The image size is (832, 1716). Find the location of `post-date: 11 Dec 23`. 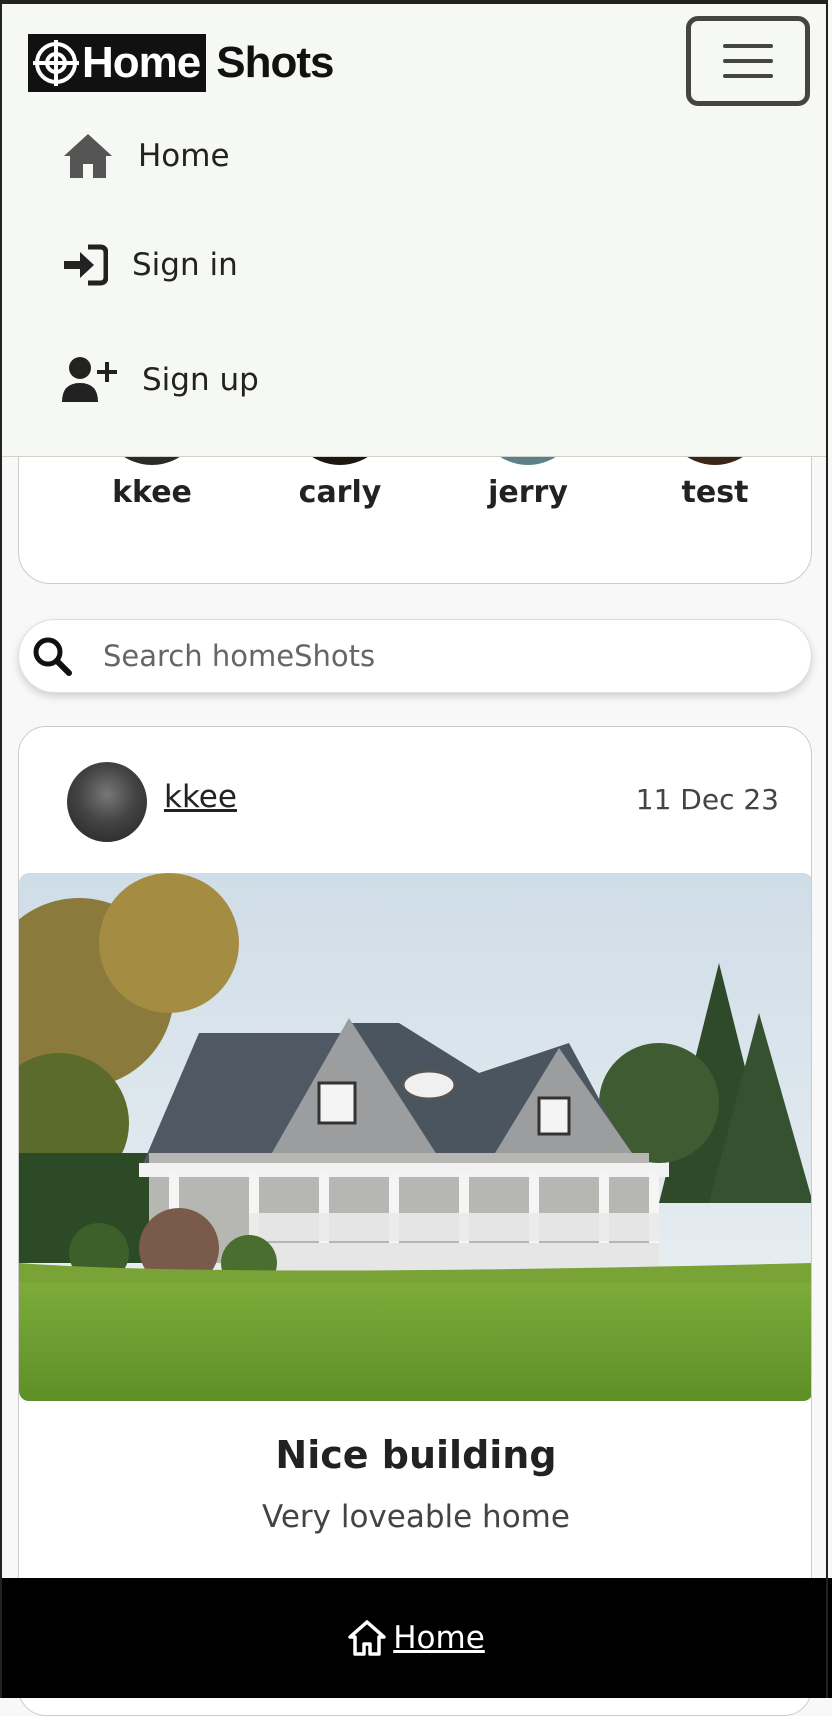

post-date: 11 Dec 23 is located at coordinates (707, 799).